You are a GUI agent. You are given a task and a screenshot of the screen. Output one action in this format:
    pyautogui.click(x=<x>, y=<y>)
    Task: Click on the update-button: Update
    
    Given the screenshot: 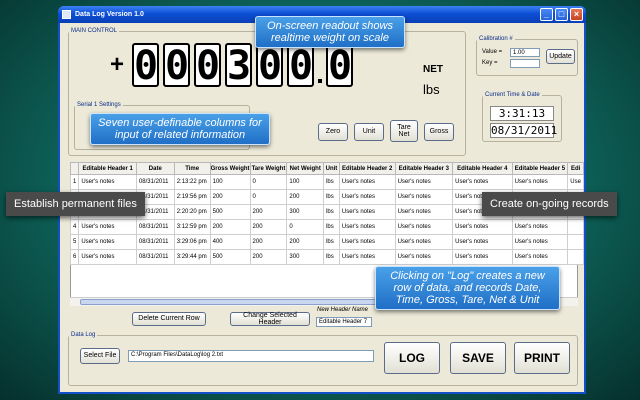 What is the action you would take?
    pyautogui.click(x=560, y=56)
    